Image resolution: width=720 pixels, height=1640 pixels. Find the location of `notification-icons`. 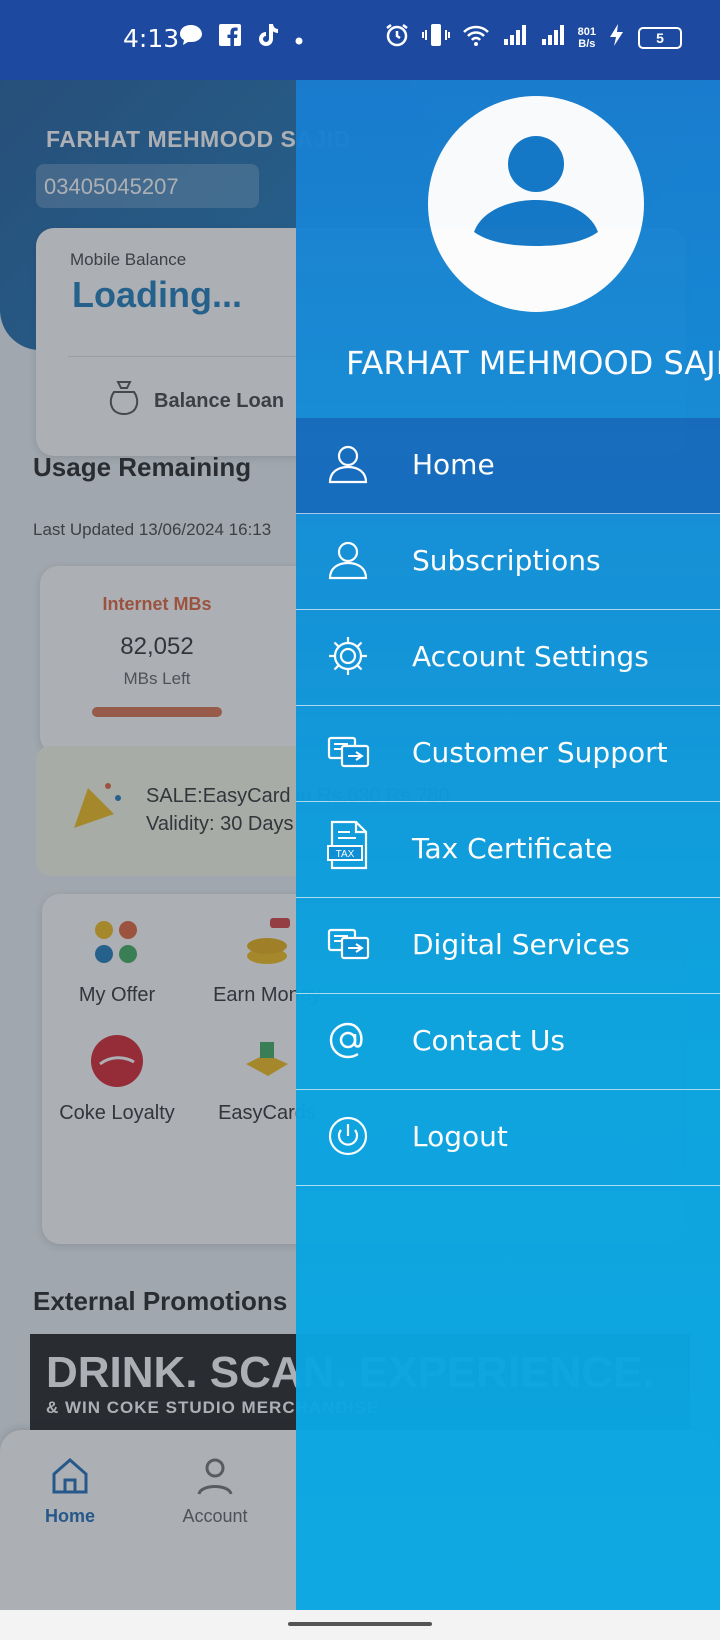

notification-icons is located at coordinates (241, 38).